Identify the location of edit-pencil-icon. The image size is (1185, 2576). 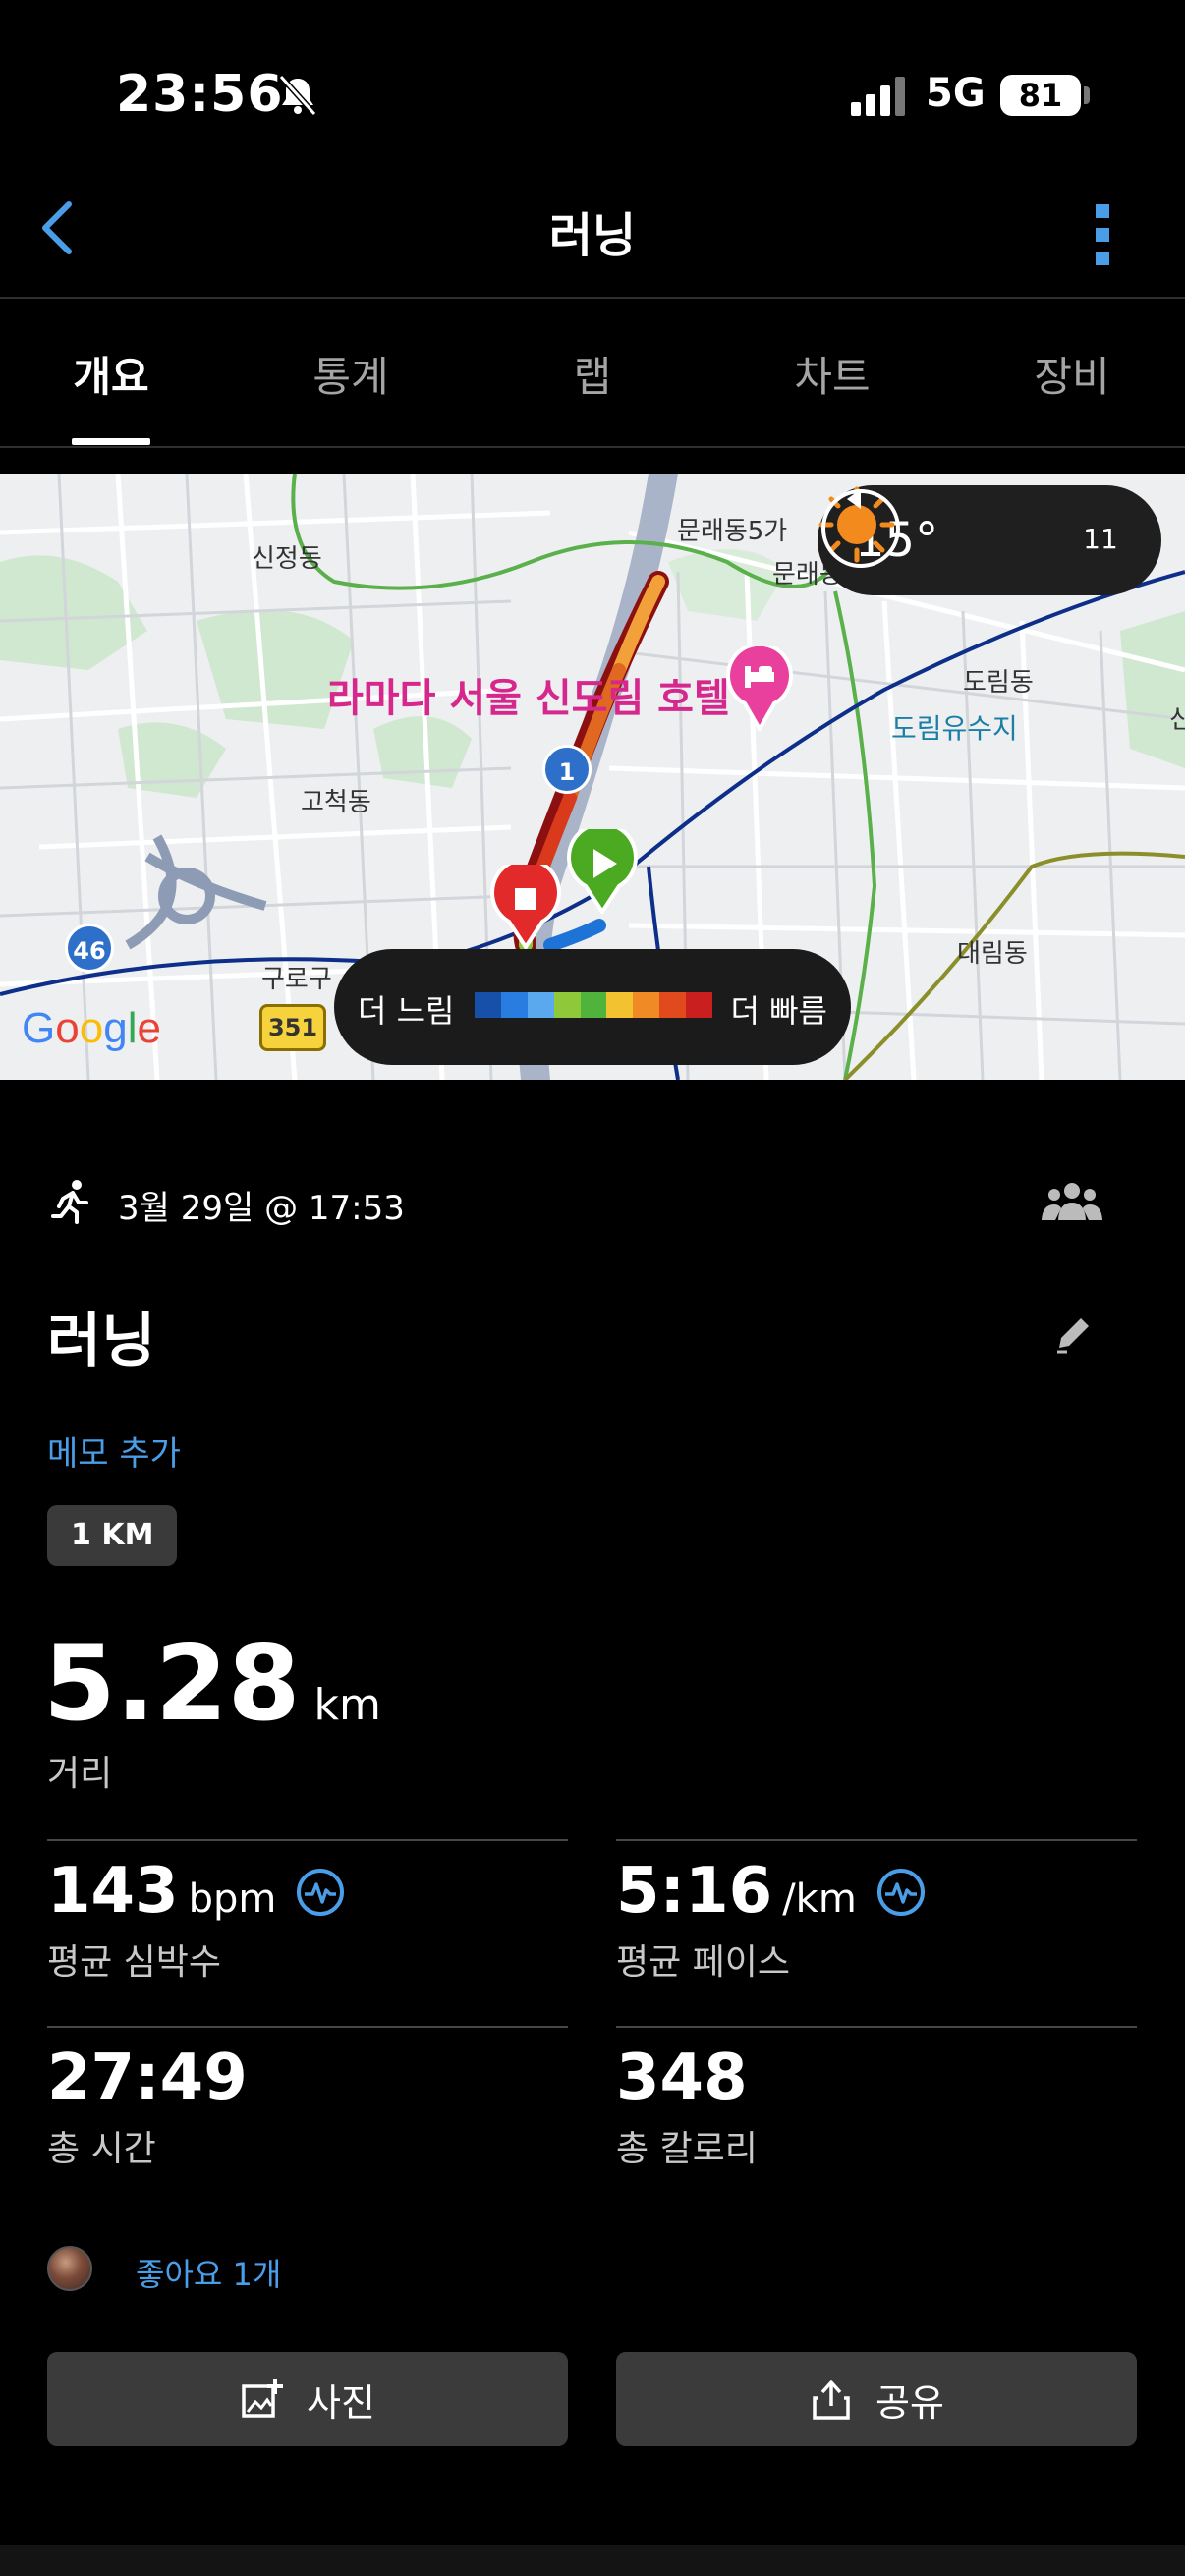
(1073, 1334).